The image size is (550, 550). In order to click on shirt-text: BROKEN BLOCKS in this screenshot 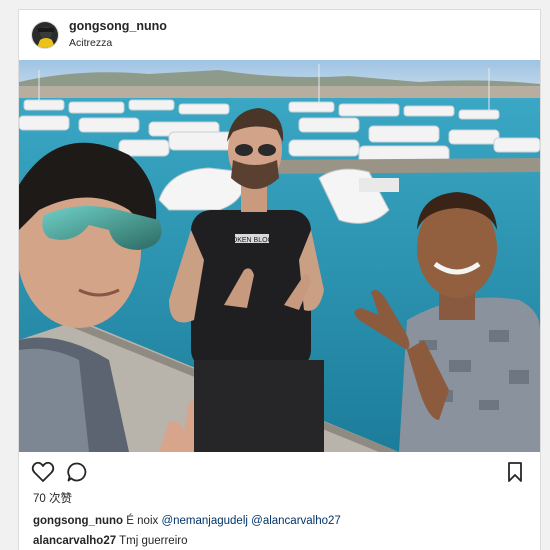, I will do `click(252, 240)`.